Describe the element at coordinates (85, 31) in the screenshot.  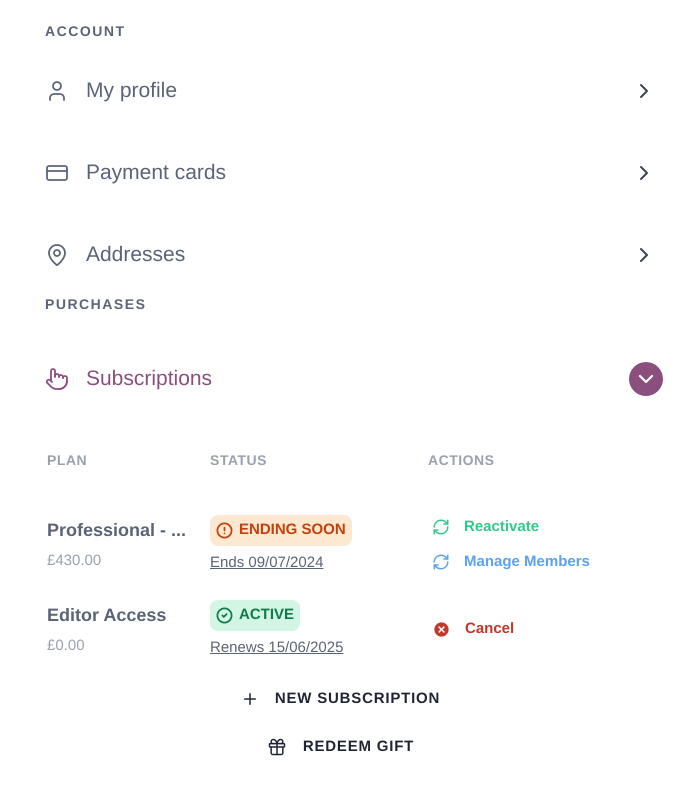
I see `section-heading: ACCOUNT` at that location.